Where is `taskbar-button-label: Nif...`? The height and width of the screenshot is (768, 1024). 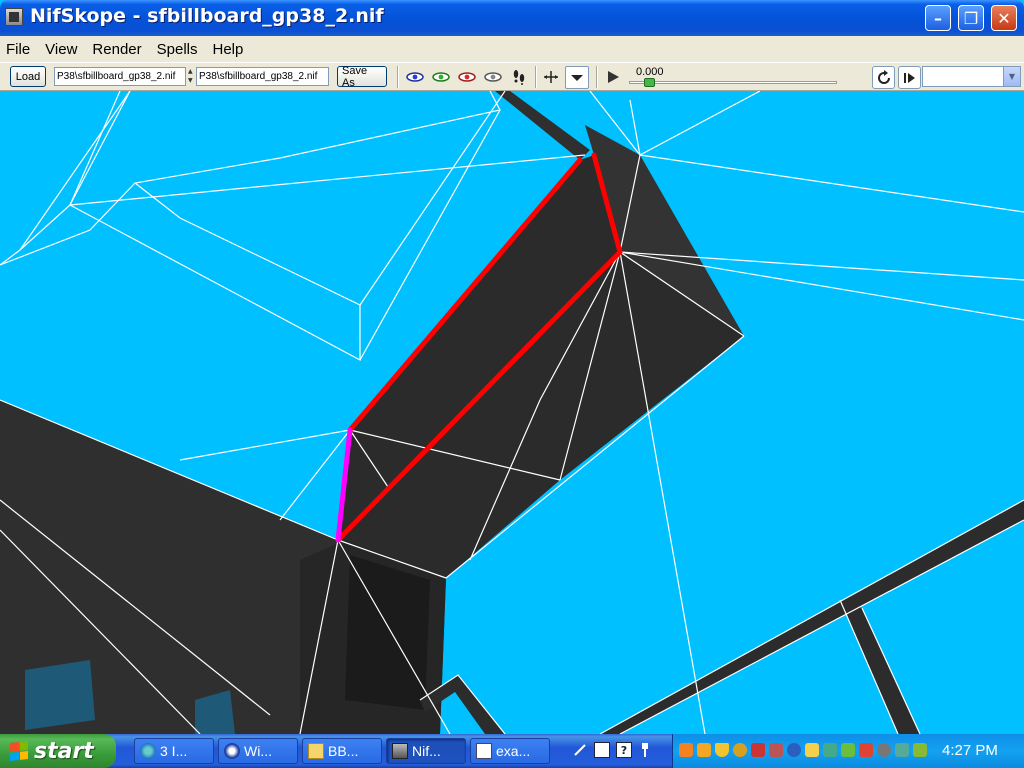
taskbar-button-label: Nif... is located at coordinates (426, 751).